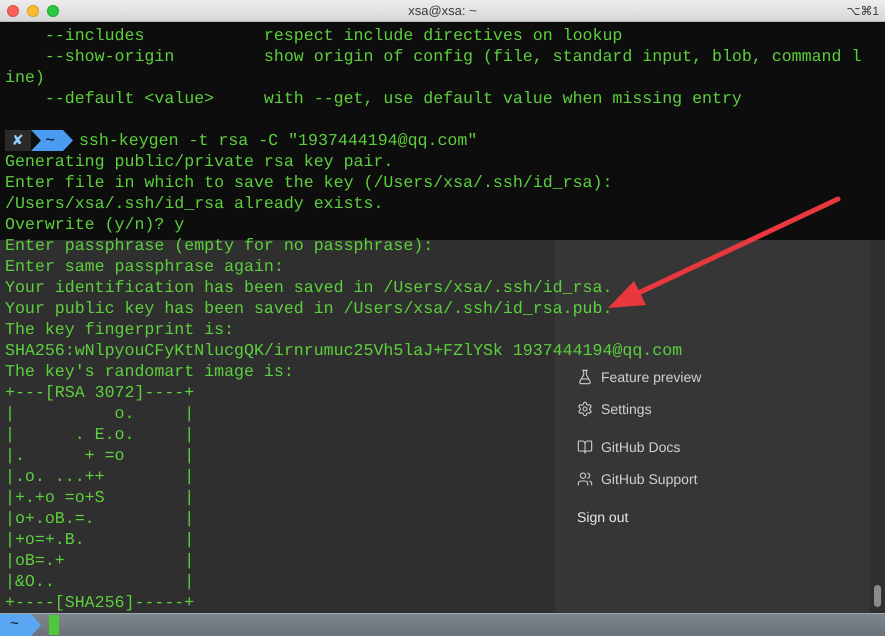 Image resolution: width=885 pixels, height=636 pixels. What do you see at coordinates (99, 581) in the screenshot?
I see `terminal-line: |&O.. |` at bounding box center [99, 581].